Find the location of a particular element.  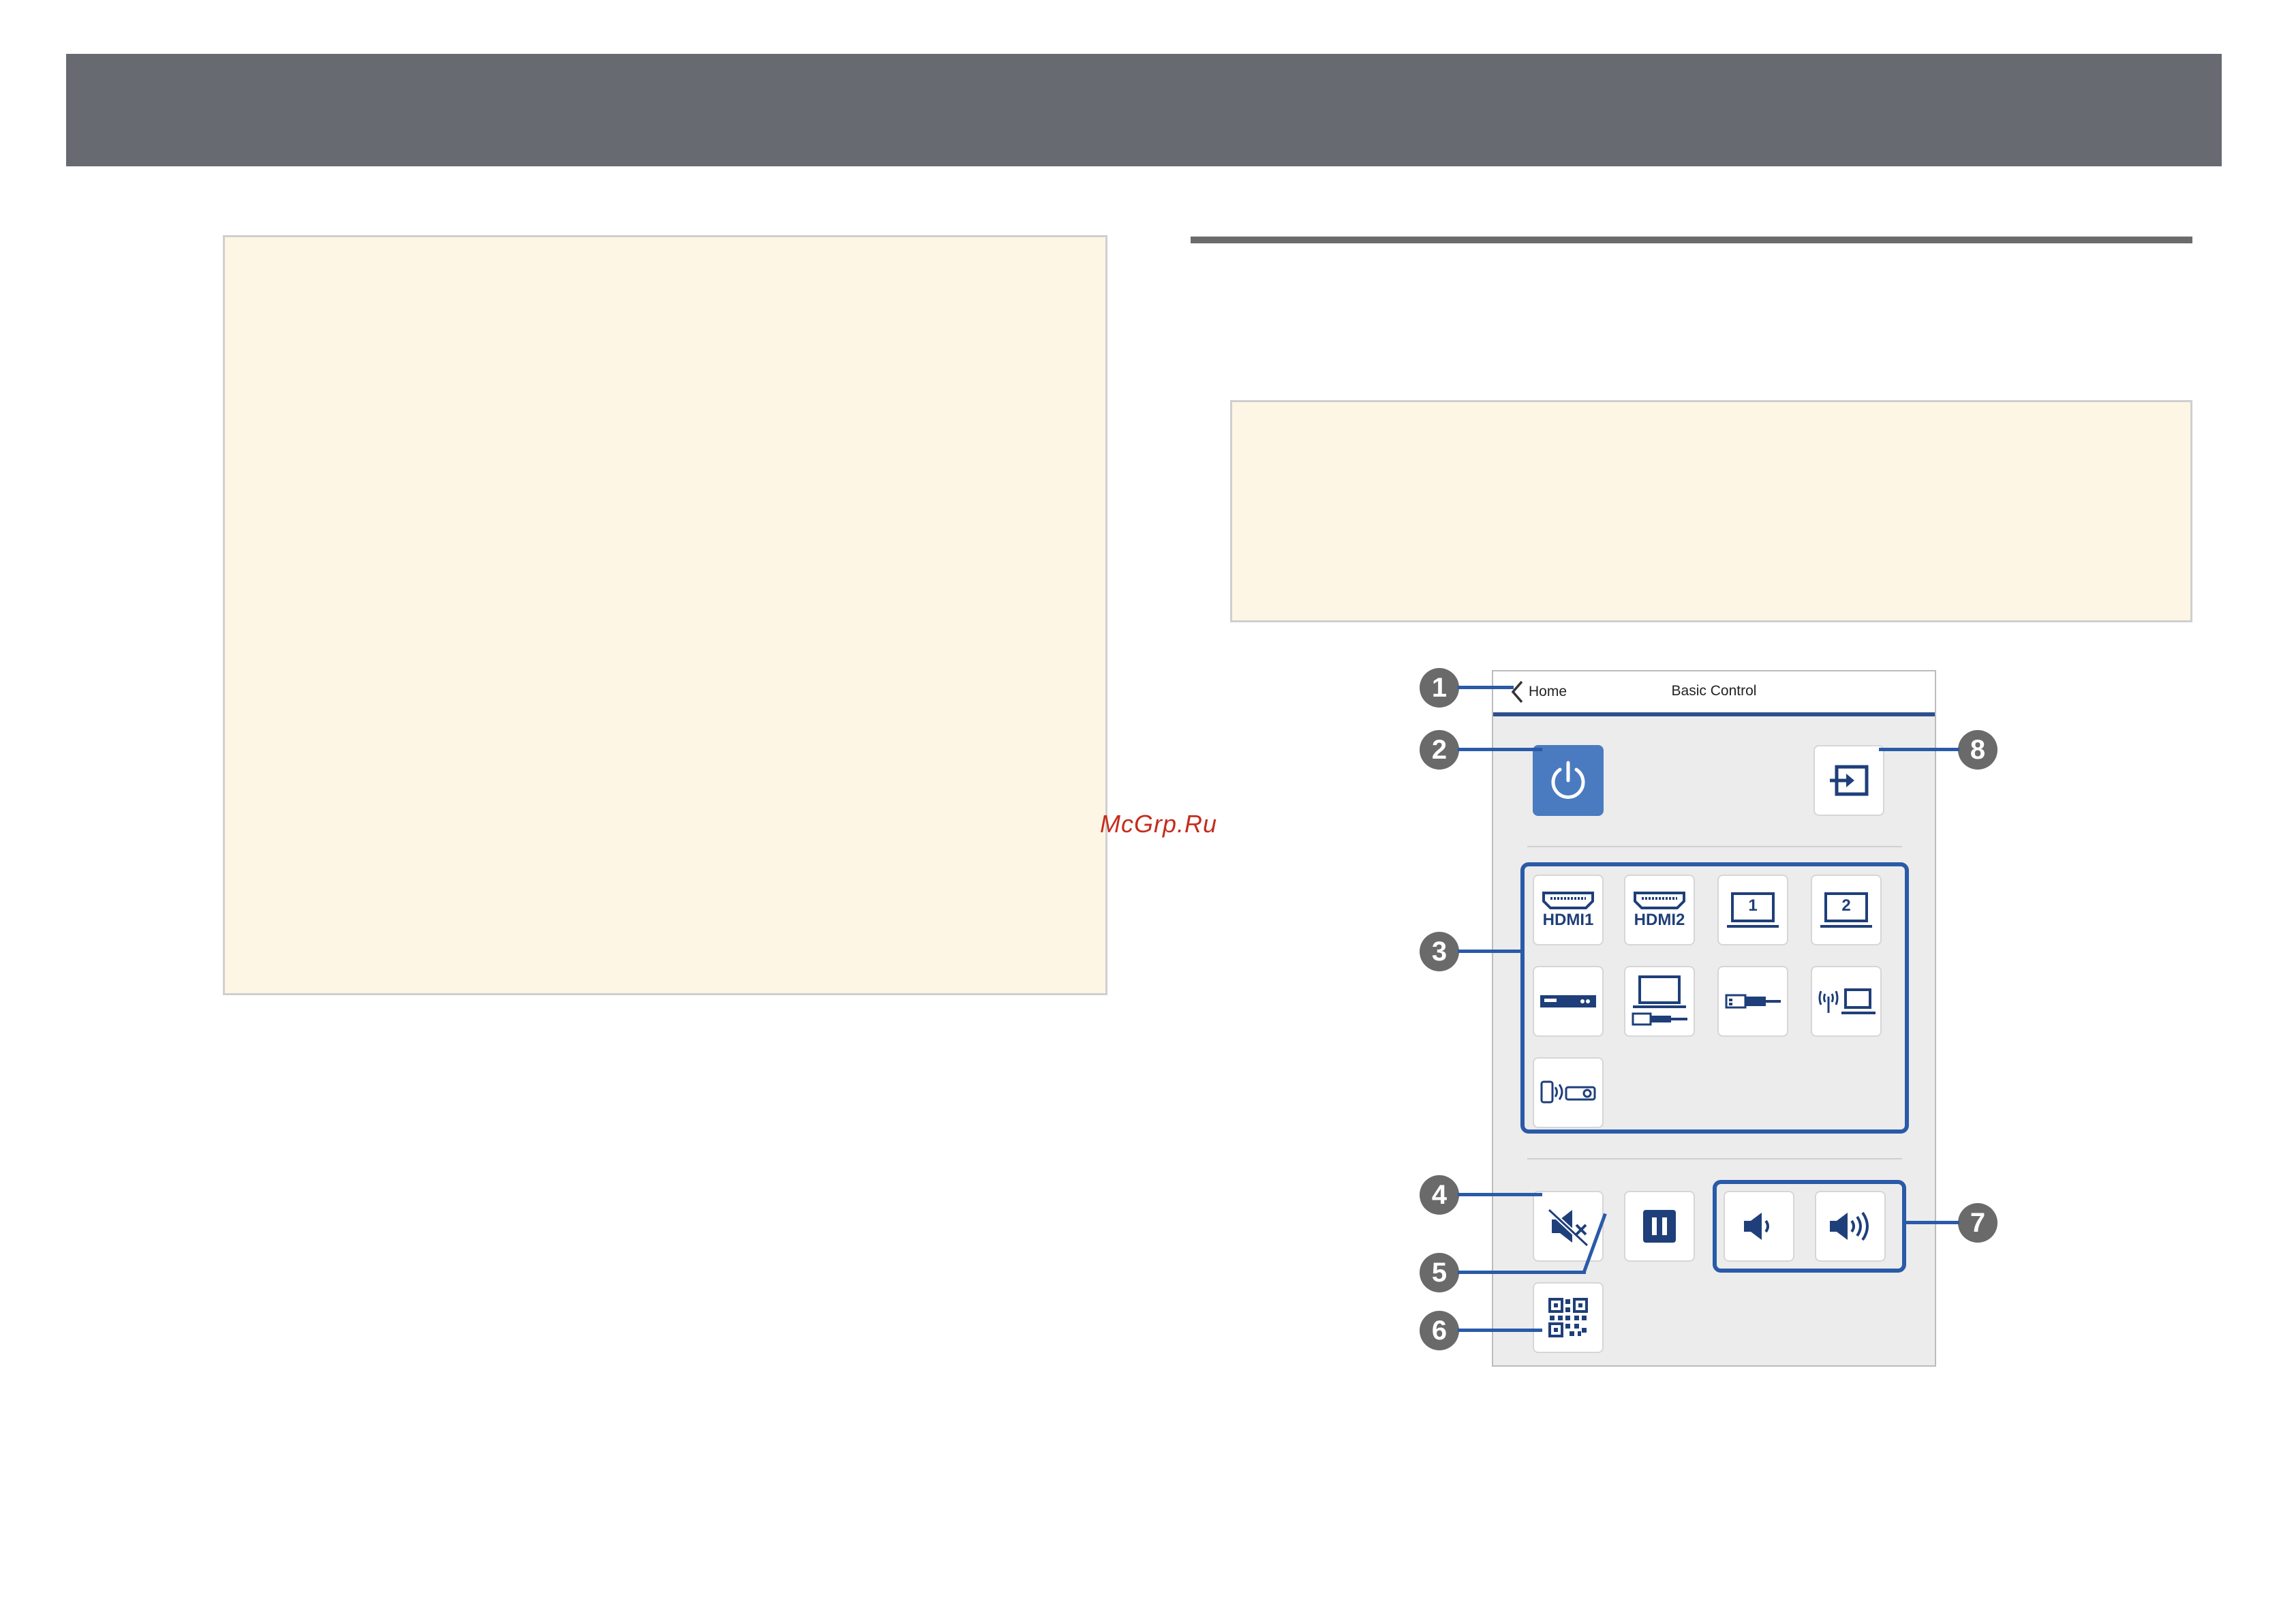

callout-1: 1 is located at coordinates (1440, 688).